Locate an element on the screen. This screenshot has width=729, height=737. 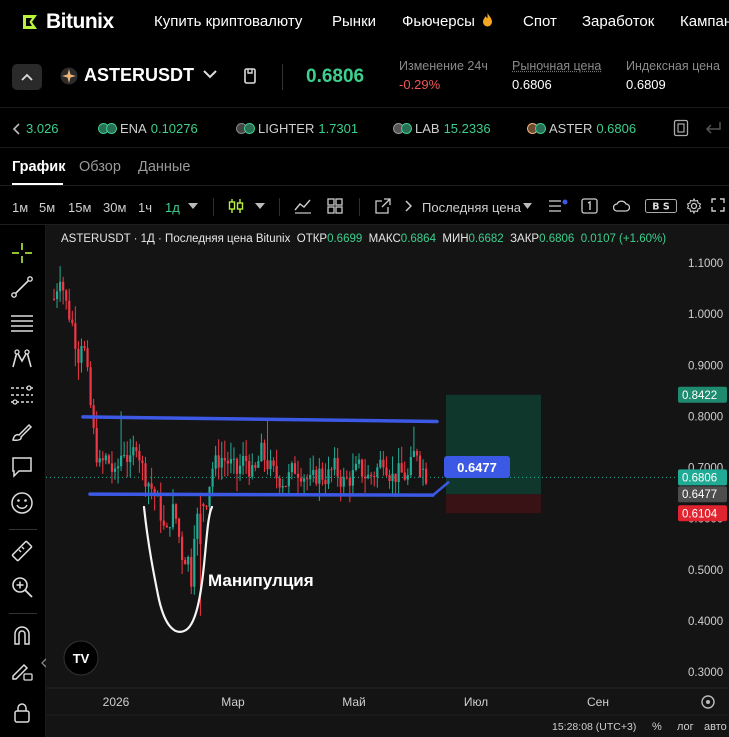
chevron-left-icon is located at coordinates (17, 128).